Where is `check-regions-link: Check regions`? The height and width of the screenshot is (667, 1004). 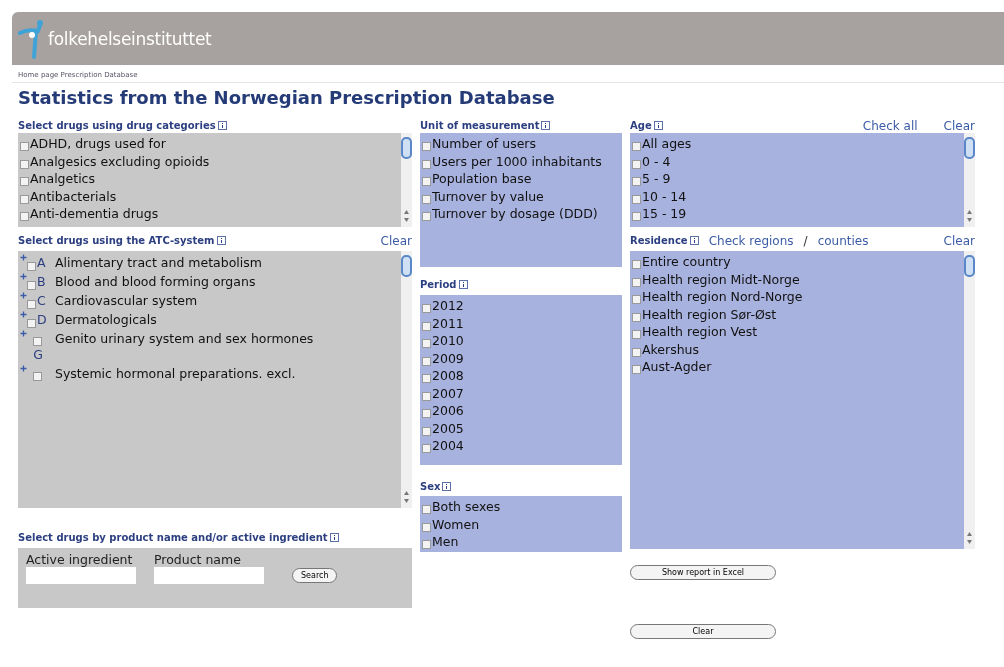 check-regions-link: Check regions is located at coordinates (751, 240).